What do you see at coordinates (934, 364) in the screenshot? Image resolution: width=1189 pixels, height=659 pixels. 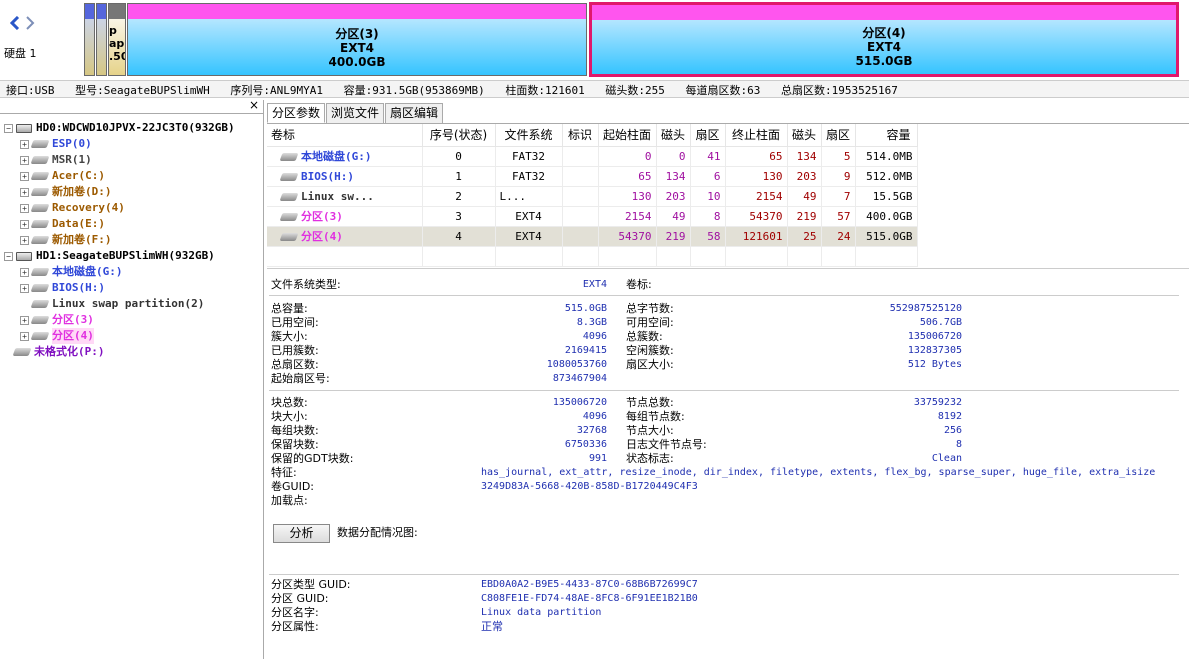 I see `detail-value: 512 Bytes` at bounding box center [934, 364].